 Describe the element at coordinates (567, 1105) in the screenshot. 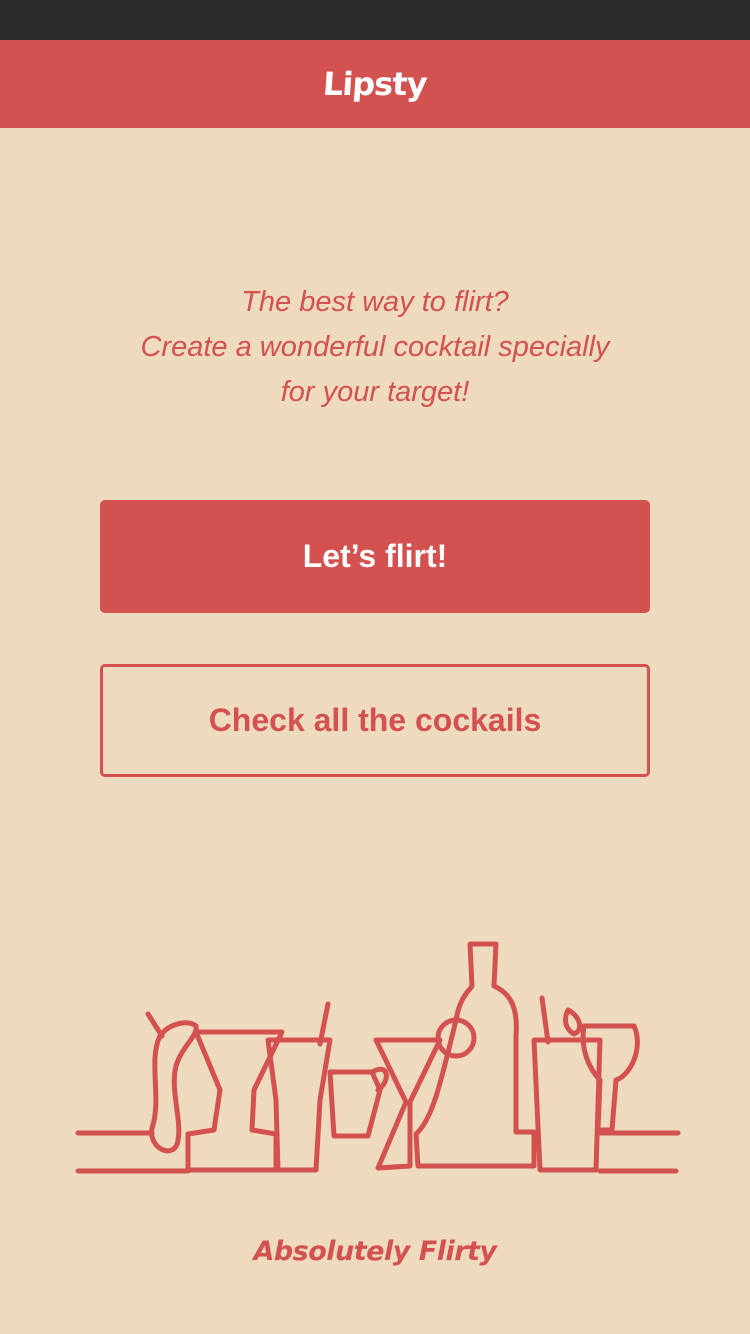

I see `mixing-glass-icon` at that location.